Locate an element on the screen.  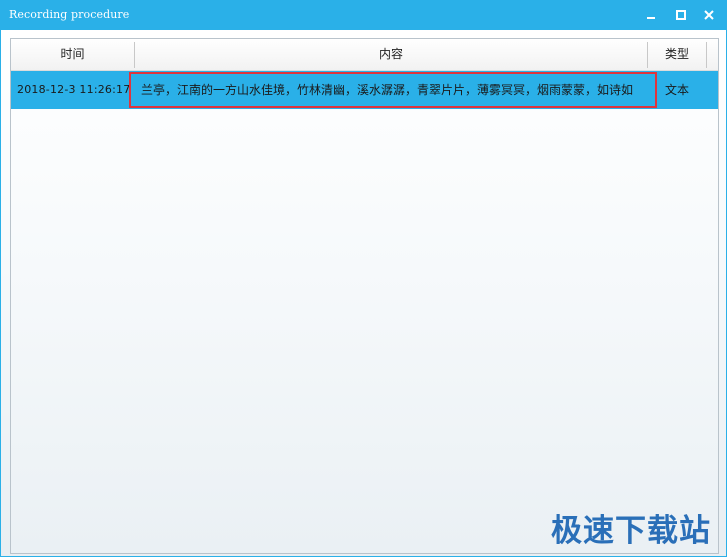
close-icon is located at coordinates (709, 15).